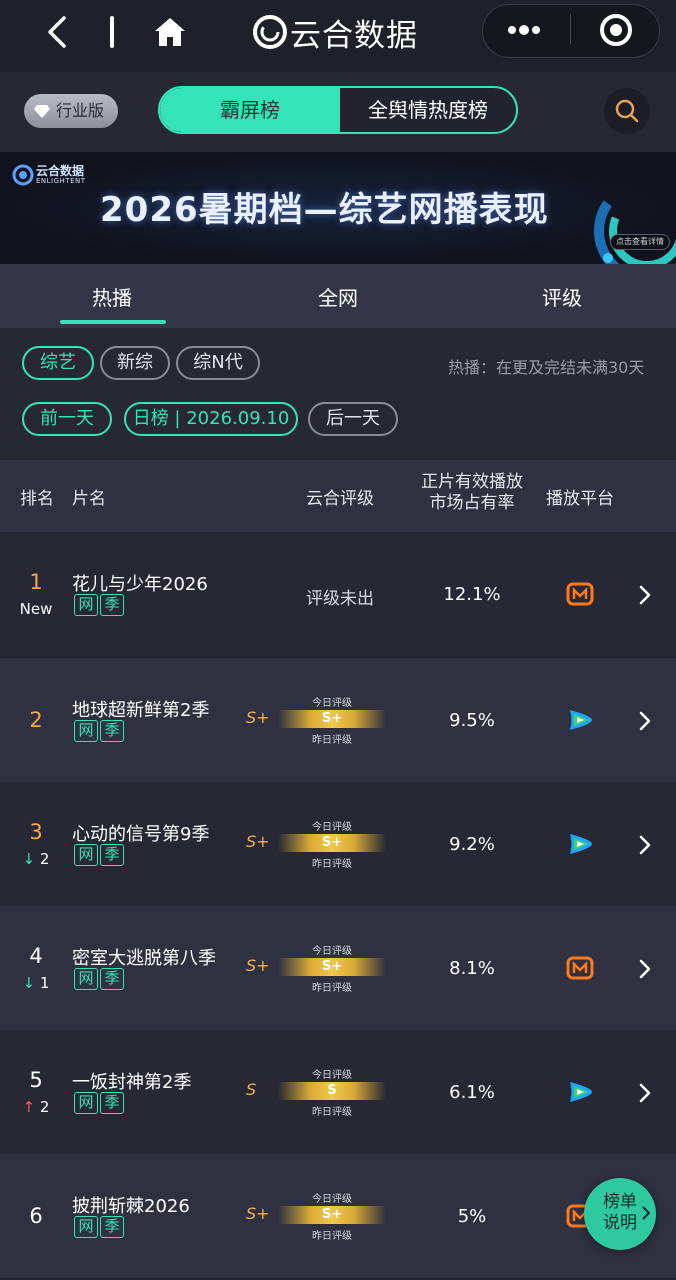 Image resolution: width=676 pixels, height=1280 pixels. I want to click on show-title: 一饭封神第2季, so click(131, 1081).